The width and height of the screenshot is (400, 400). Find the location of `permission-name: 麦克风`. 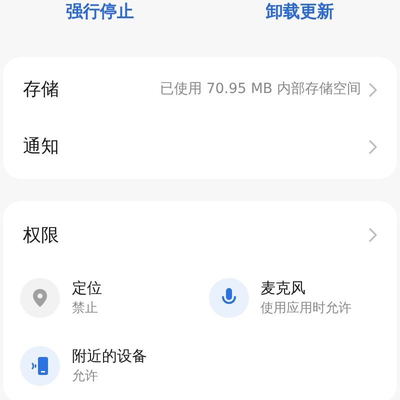

permission-name: 麦克风 is located at coordinates (283, 288).